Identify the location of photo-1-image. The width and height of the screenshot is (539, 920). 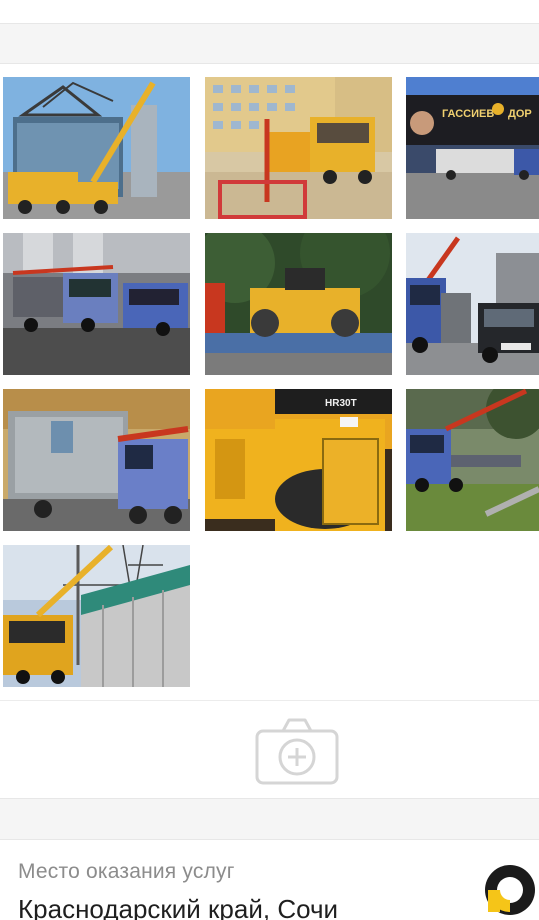
(96, 148).